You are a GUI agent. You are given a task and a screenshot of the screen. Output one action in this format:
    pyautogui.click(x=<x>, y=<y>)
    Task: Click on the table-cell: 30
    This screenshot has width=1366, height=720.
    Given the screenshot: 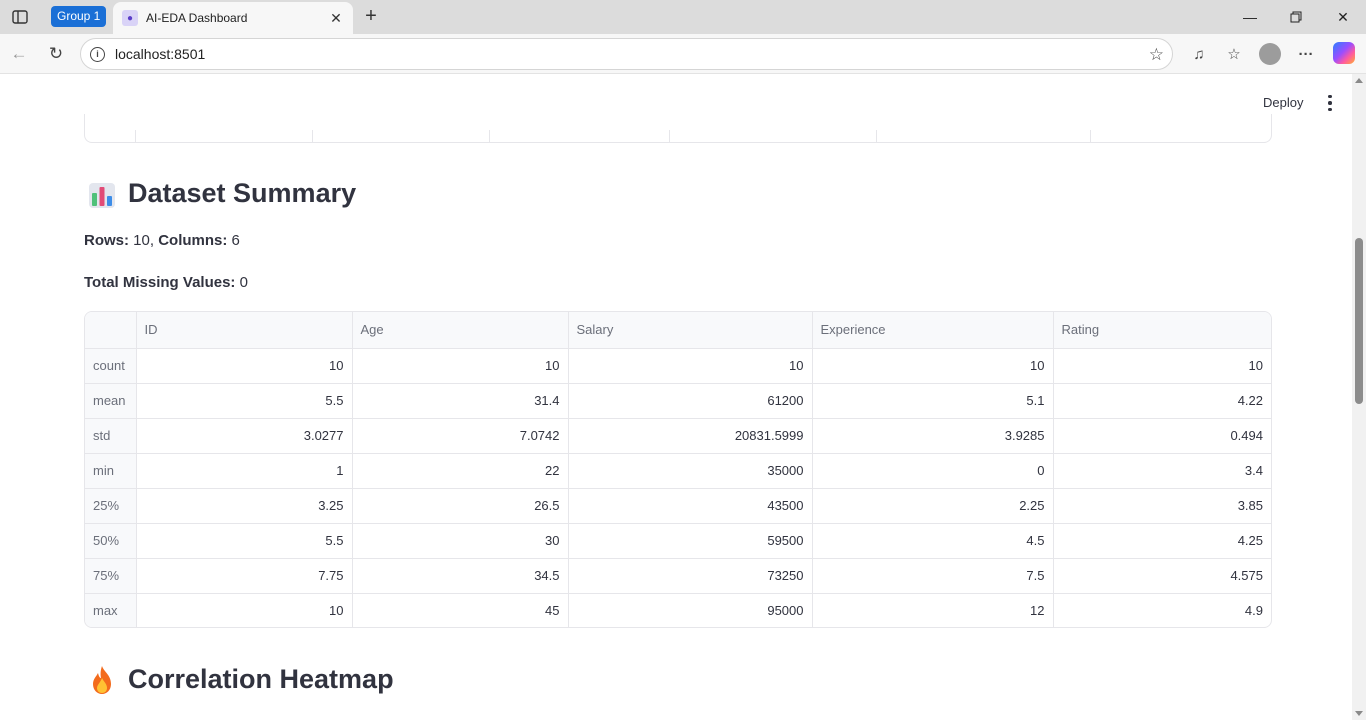 What is the action you would take?
    pyautogui.click(x=460, y=541)
    